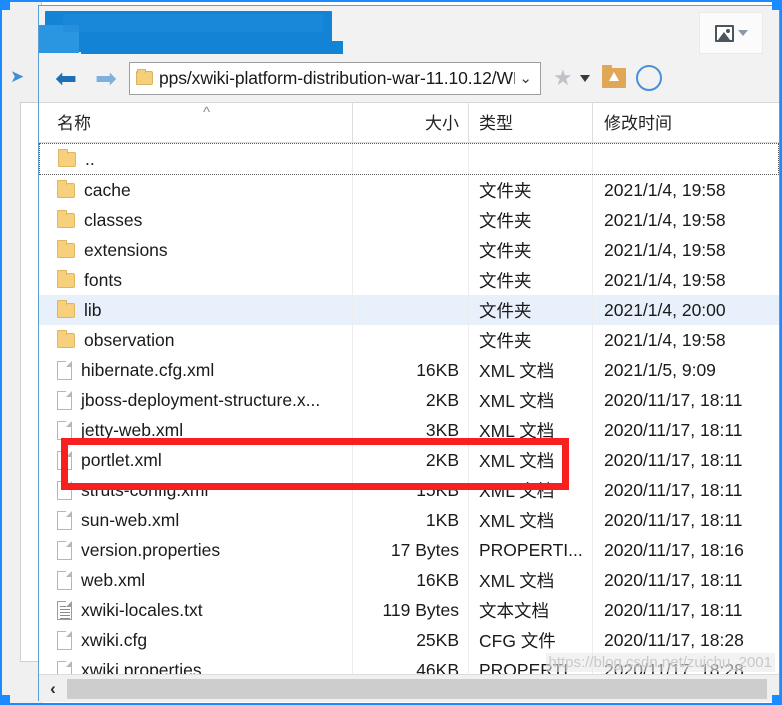 This screenshot has width=782, height=705. Describe the element at coordinates (531, 122) in the screenshot. I see `column-header-type: 类型` at that location.